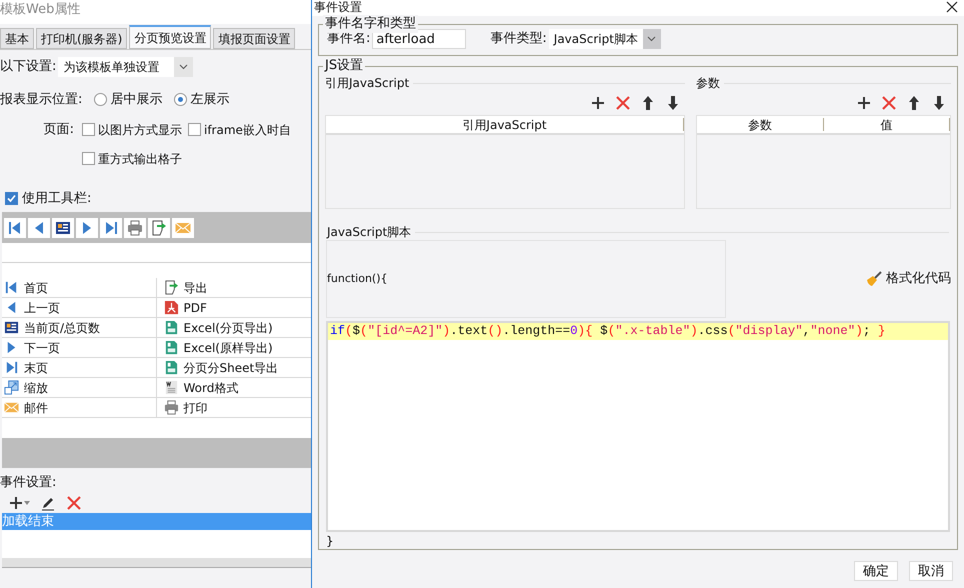  I want to click on dialog-title: 事件设置, so click(338, 7).